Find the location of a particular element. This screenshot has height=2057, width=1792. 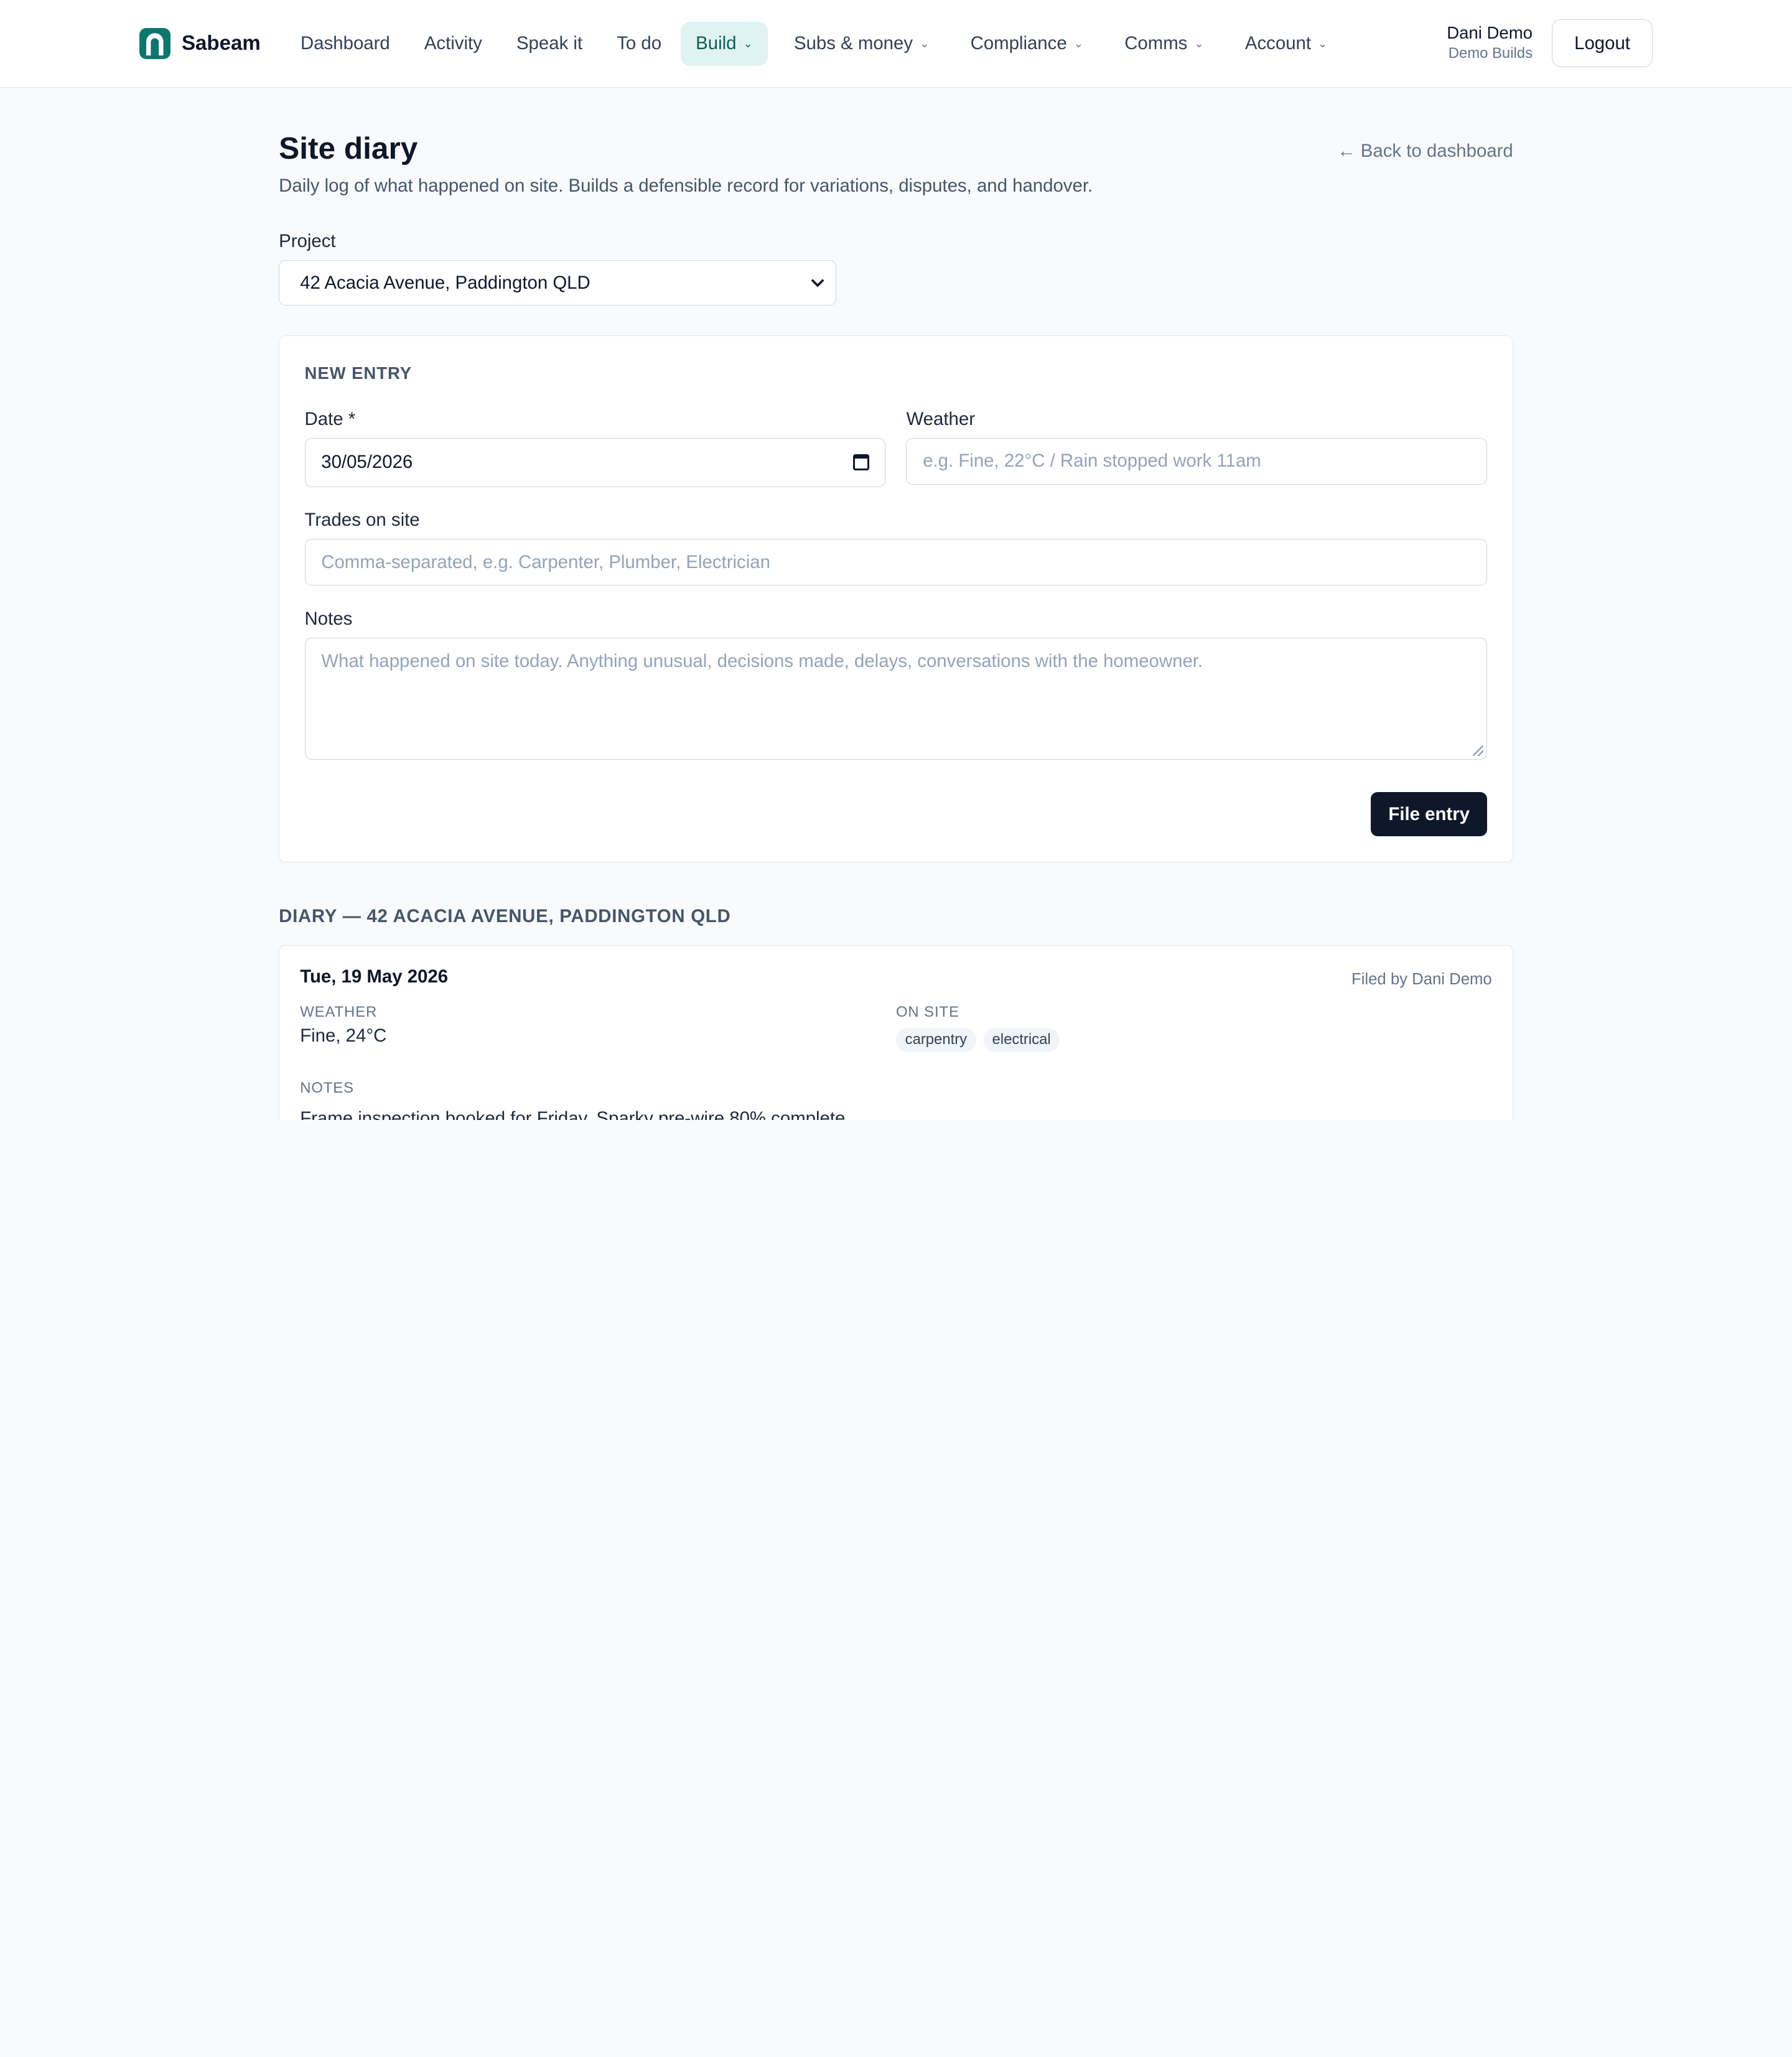

nav-label: Compliance is located at coordinates (1018, 43).